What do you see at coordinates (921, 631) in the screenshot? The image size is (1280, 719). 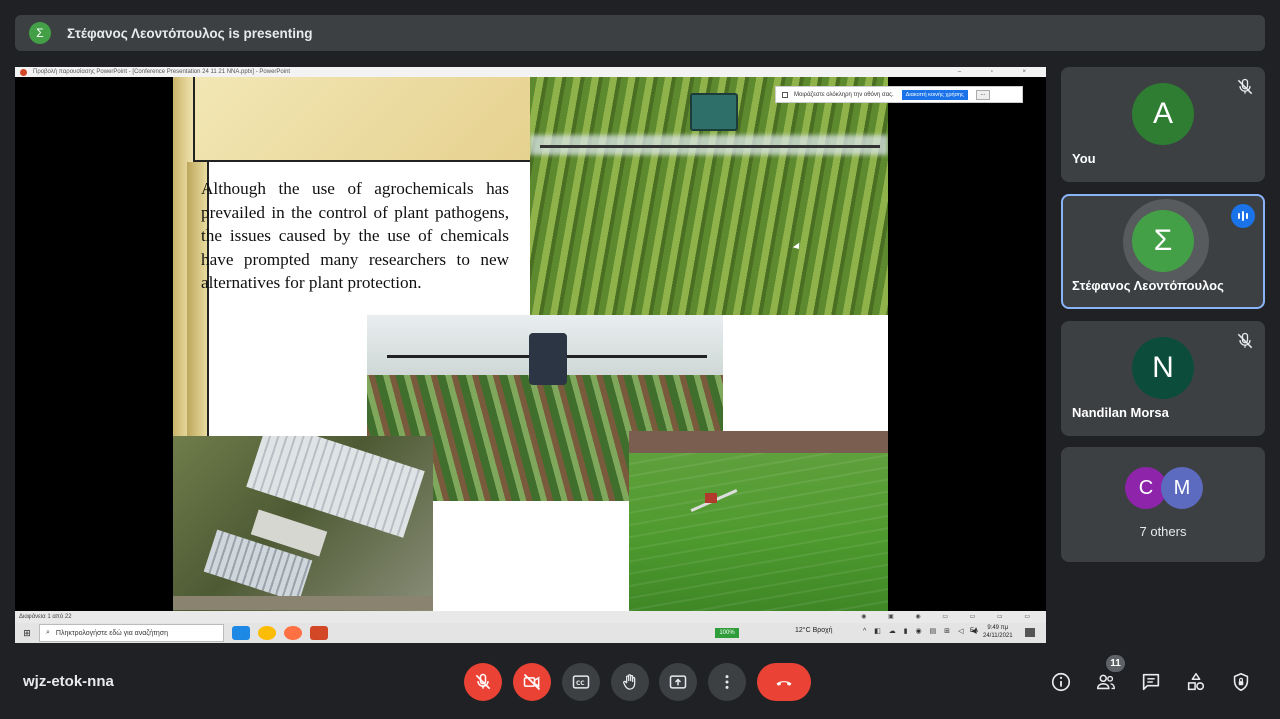 I see `system-tray-icons: ^ ◧ ☁ ▮ ◉ ▤ ⊞ ◁ ◀` at bounding box center [921, 631].